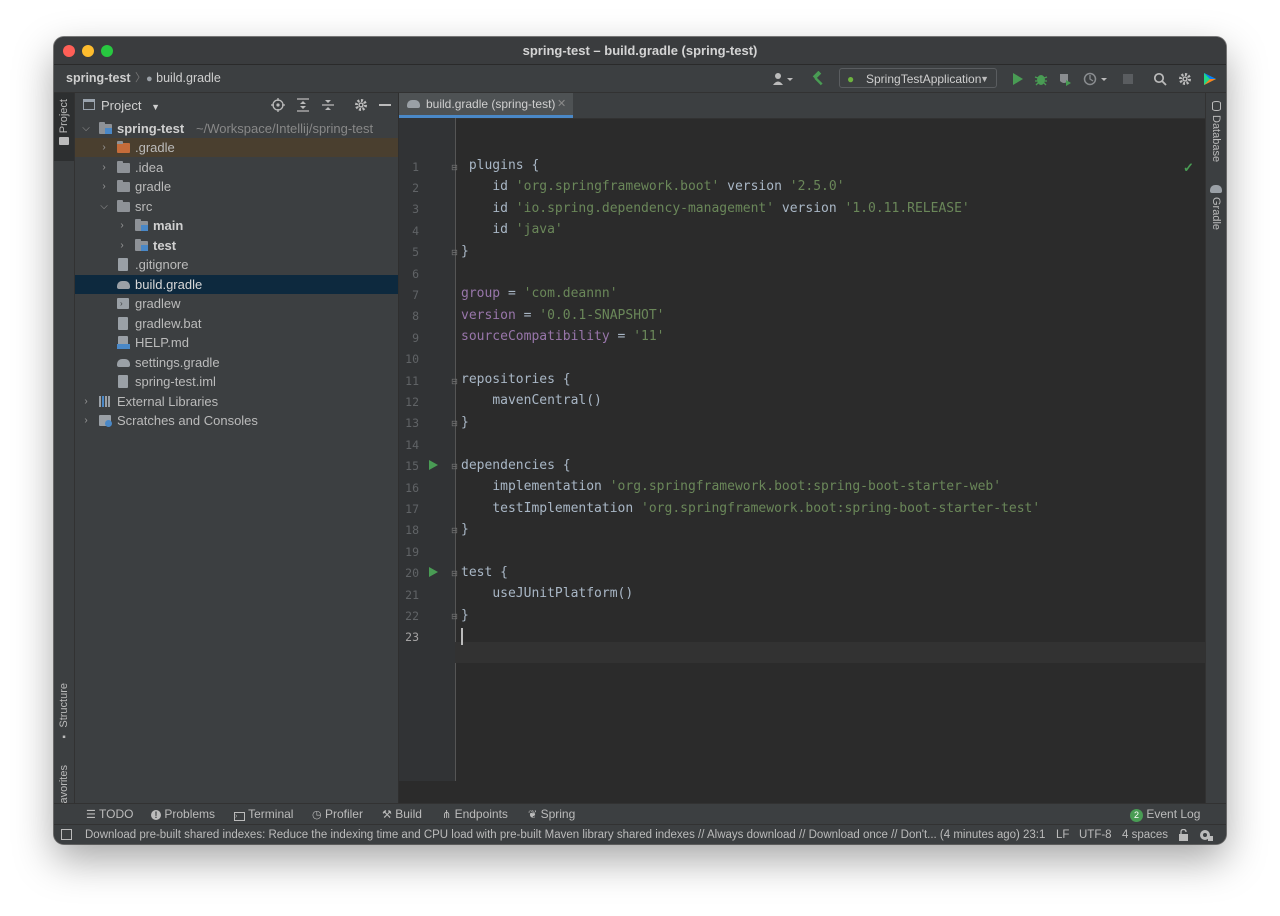 Image resolution: width=1280 pixels, height=916 pixels. What do you see at coordinates (130, 106) in the screenshot?
I see `project-view-selector: Project ▼` at bounding box center [130, 106].